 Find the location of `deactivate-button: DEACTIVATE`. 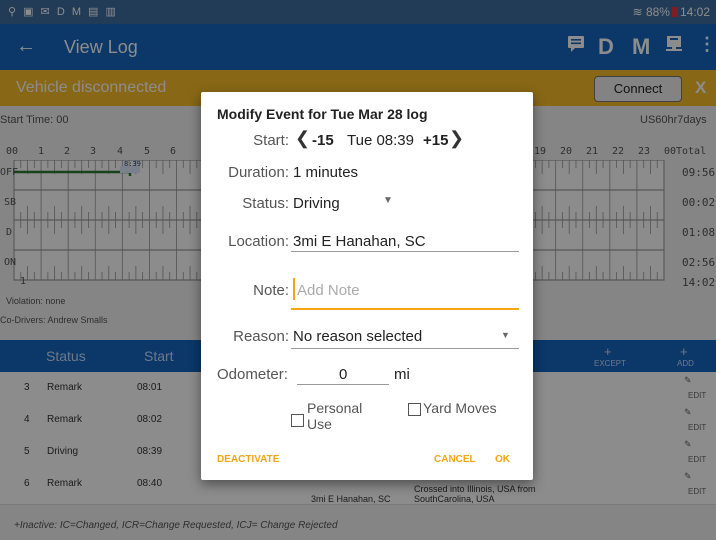

deactivate-button: DEACTIVATE is located at coordinates (248, 459).